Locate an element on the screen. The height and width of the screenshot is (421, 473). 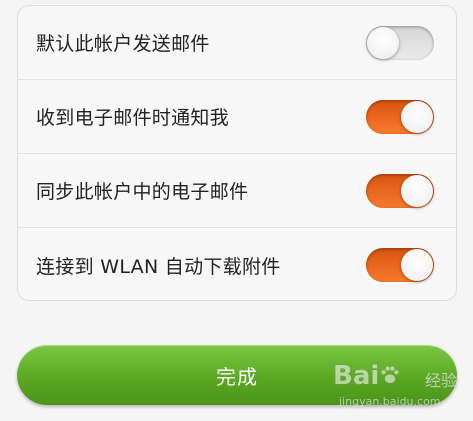
baidu-jingyan-watermark: Bai 经验 jingyan.baidu.com is located at coordinates (397, 388).